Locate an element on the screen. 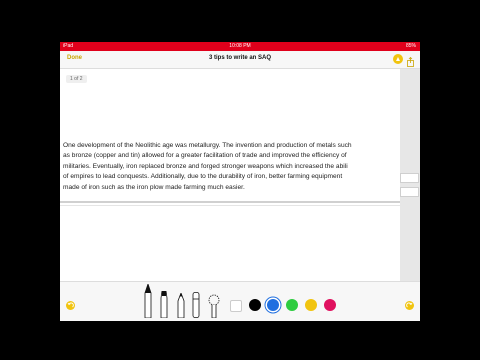  undo-button is located at coordinates (70, 305).